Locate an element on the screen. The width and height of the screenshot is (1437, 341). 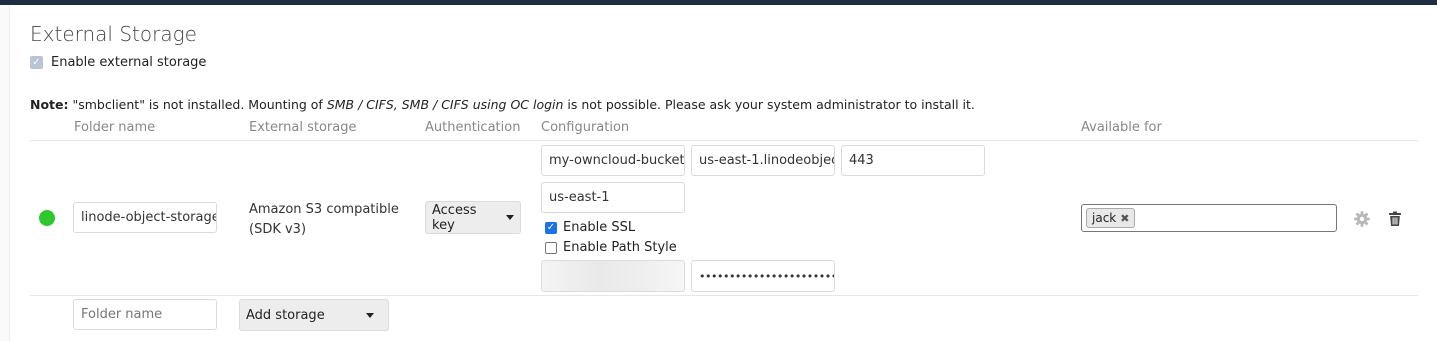
enable-external-storage-row: ✓ Enable external storage is located at coordinates (118, 62).